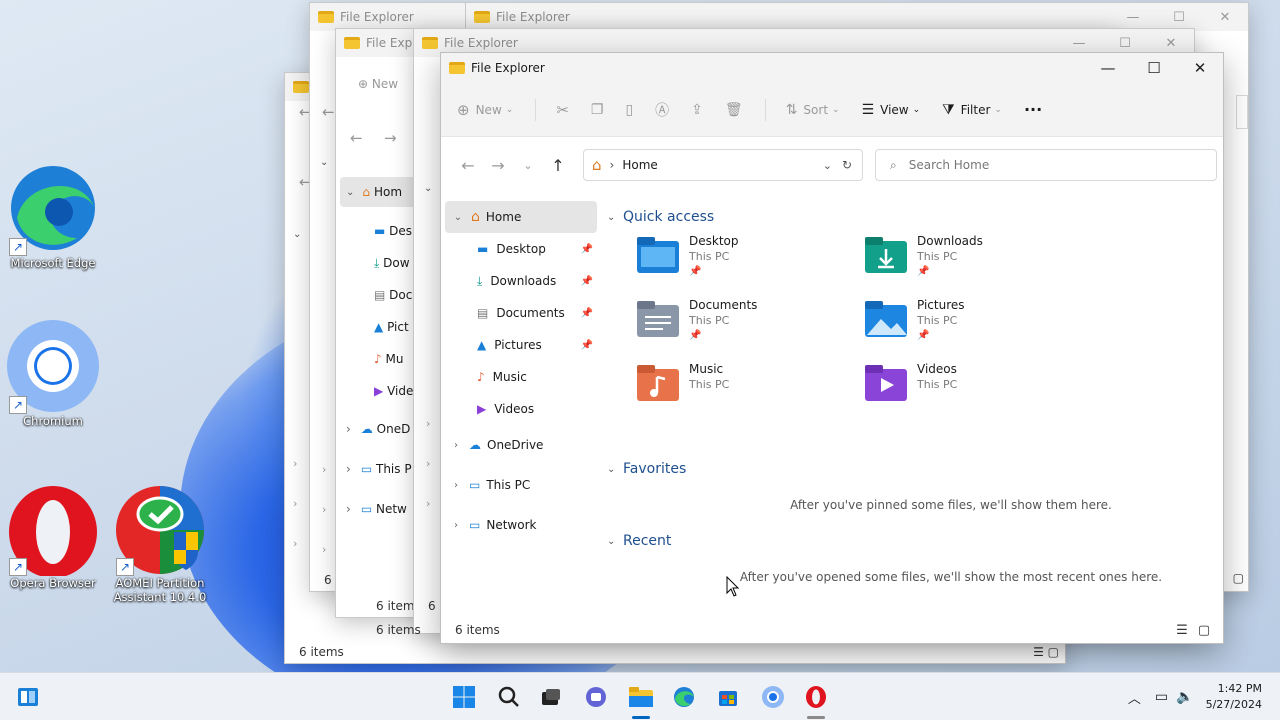 The height and width of the screenshot is (720, 1280). I want to click on network-status-icon: ▭, so click(1161, 697).